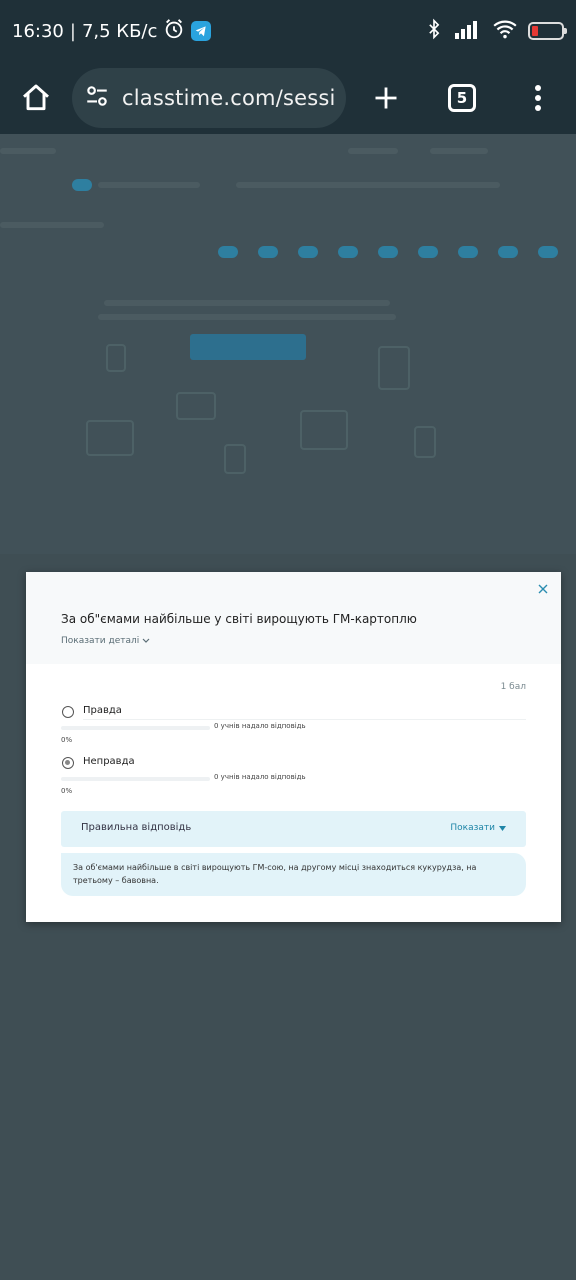 The image size is (576, 1280). Describe the element at coordinates (505, 31) in the screenshot. I see `wifi-icon` at that location.